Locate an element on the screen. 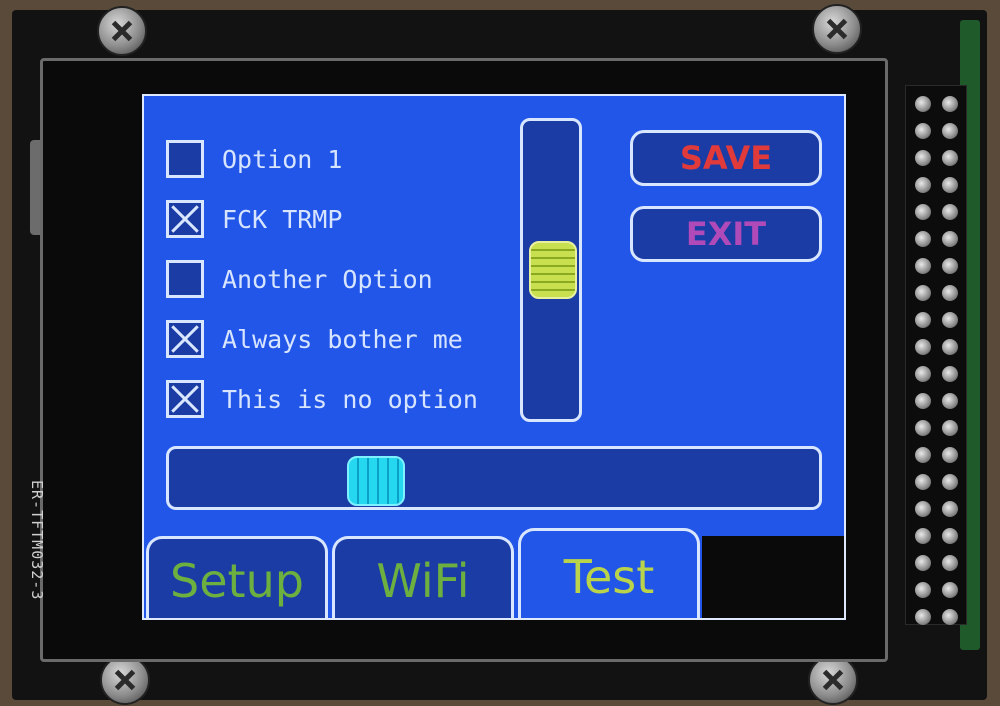 The height and width of the screenshot is (706, 1000). horizontal-slider is located at coordinates (494, 478).